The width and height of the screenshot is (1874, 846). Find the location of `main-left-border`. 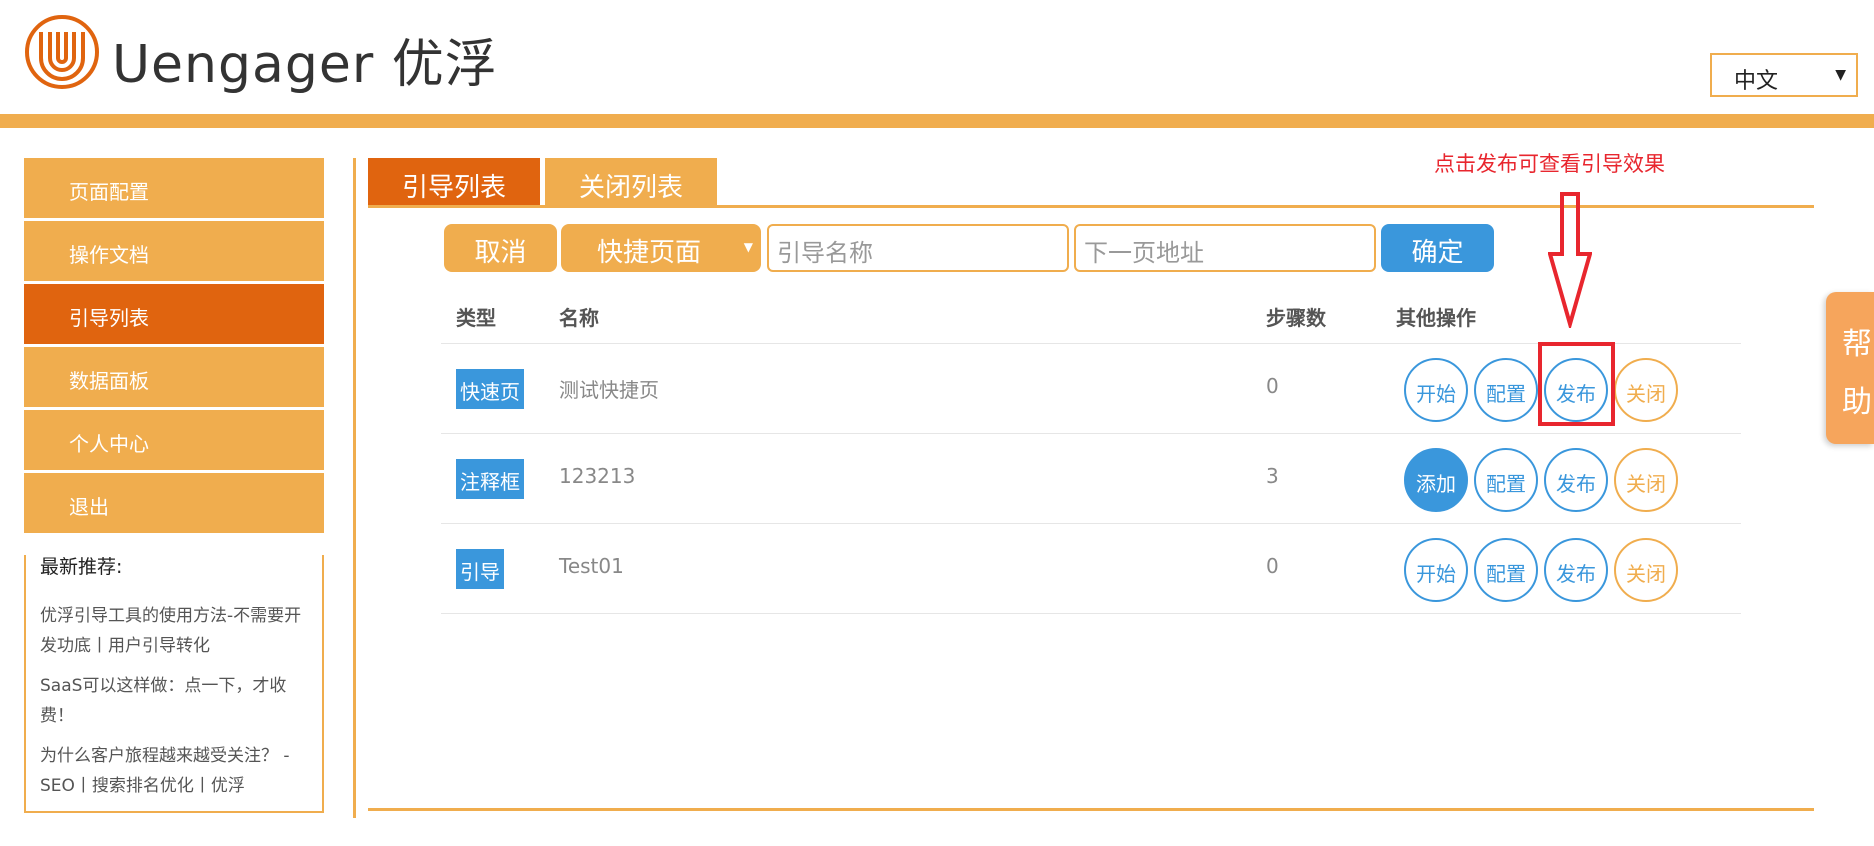

main-left-border is located at coordinates (354, 488).